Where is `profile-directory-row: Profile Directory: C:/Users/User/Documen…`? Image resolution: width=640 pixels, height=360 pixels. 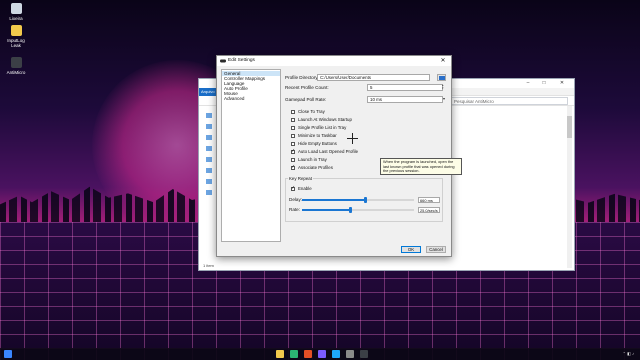 profile-directory-row: Profile Directory: C:/Users/User/Documen… is located at coordinates (366, 78).